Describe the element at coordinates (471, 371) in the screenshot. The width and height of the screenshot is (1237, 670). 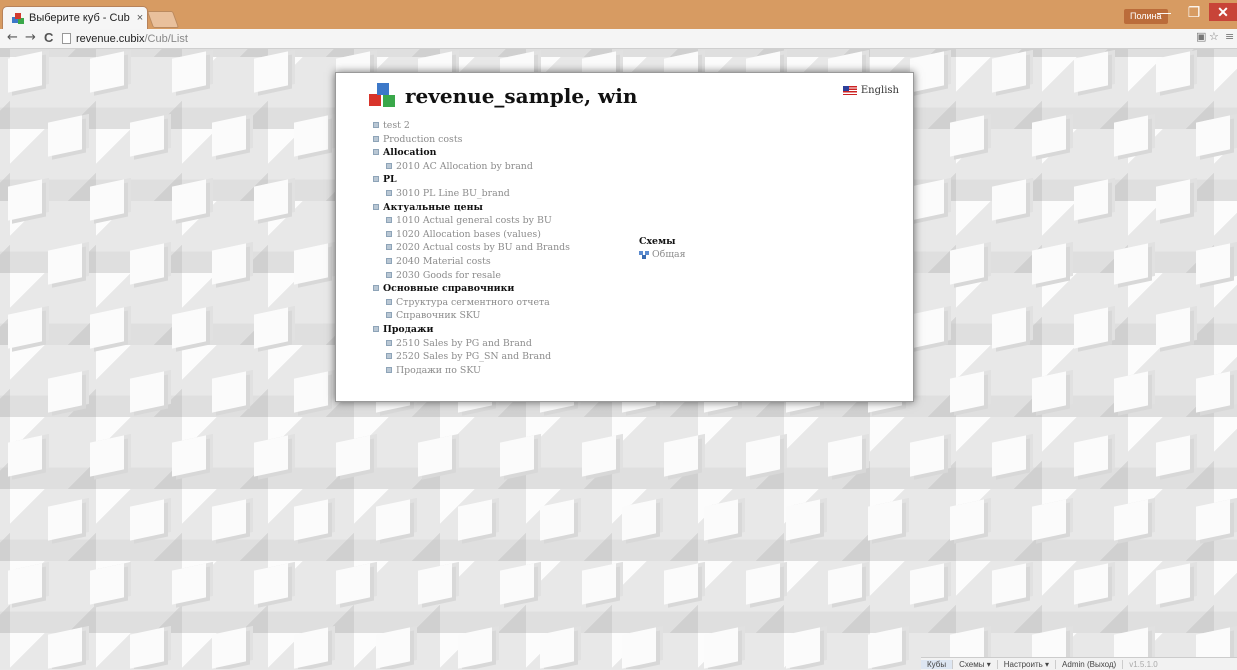
I see `tree-item: Продажи по SKU` at that location.